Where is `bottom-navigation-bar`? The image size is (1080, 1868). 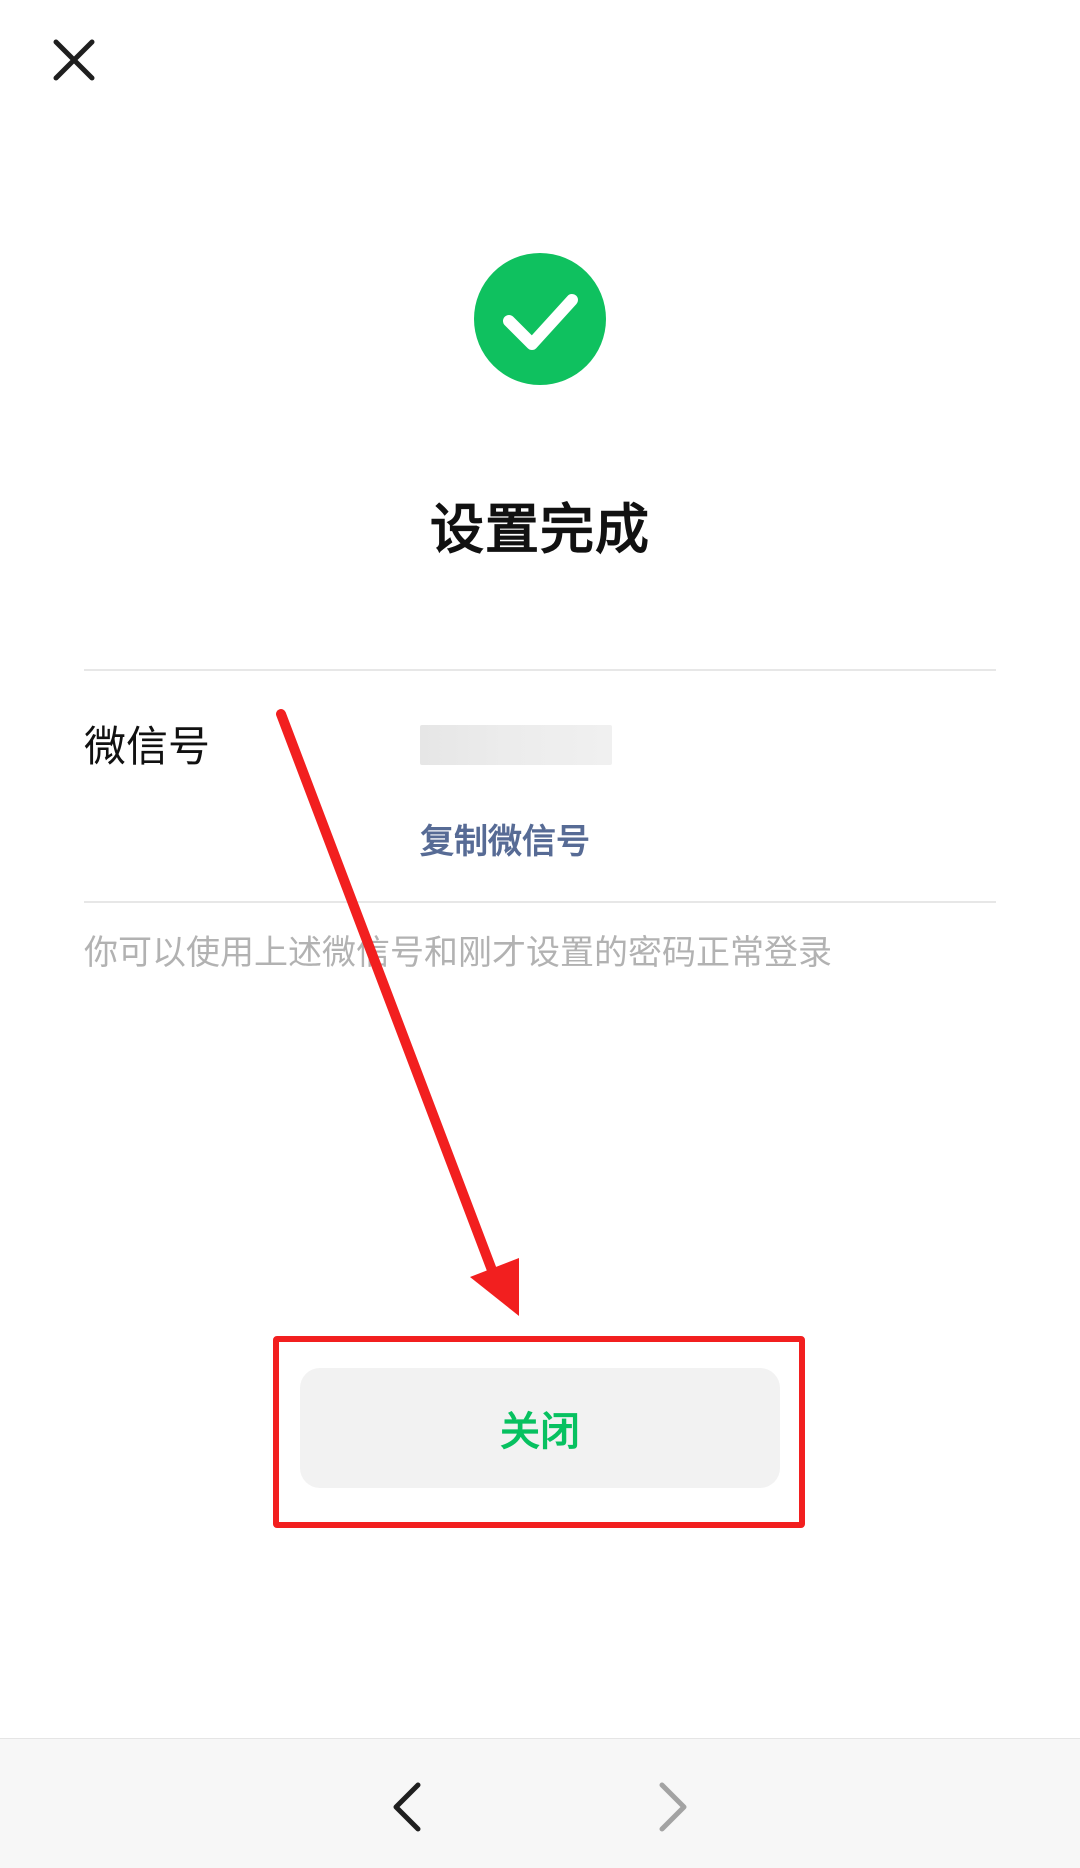 bottom-navigation-bar is located at coordinates (540, 1803).